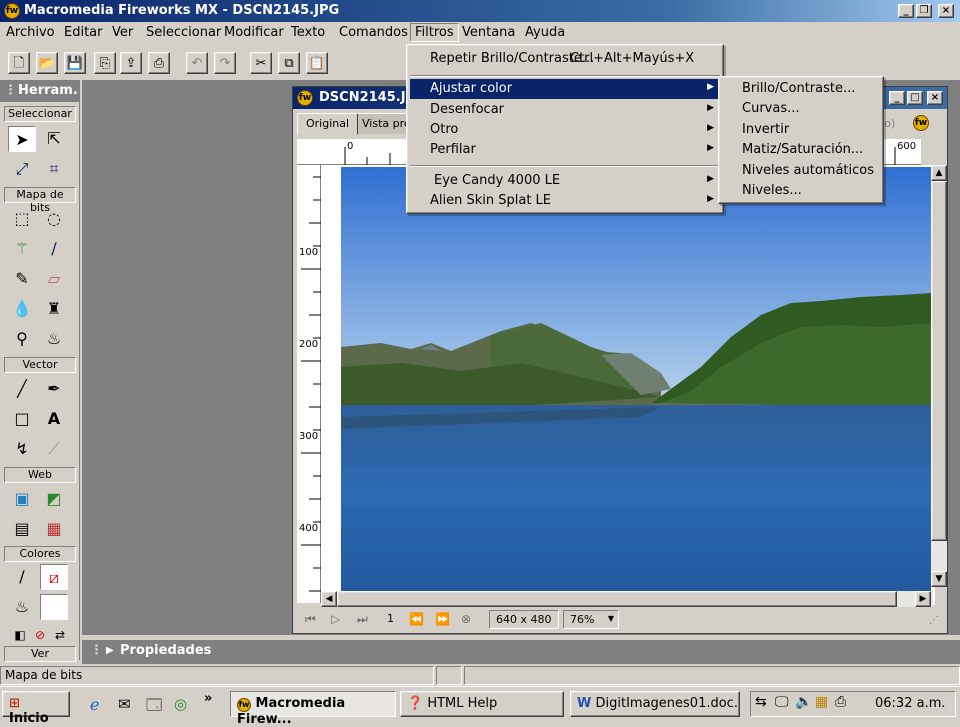 The height and width of the screenshot is (727, 960). Describe the element at coordinates (30, 32) in the screenshot. I see `menu-archivo: Archivo` at that location.